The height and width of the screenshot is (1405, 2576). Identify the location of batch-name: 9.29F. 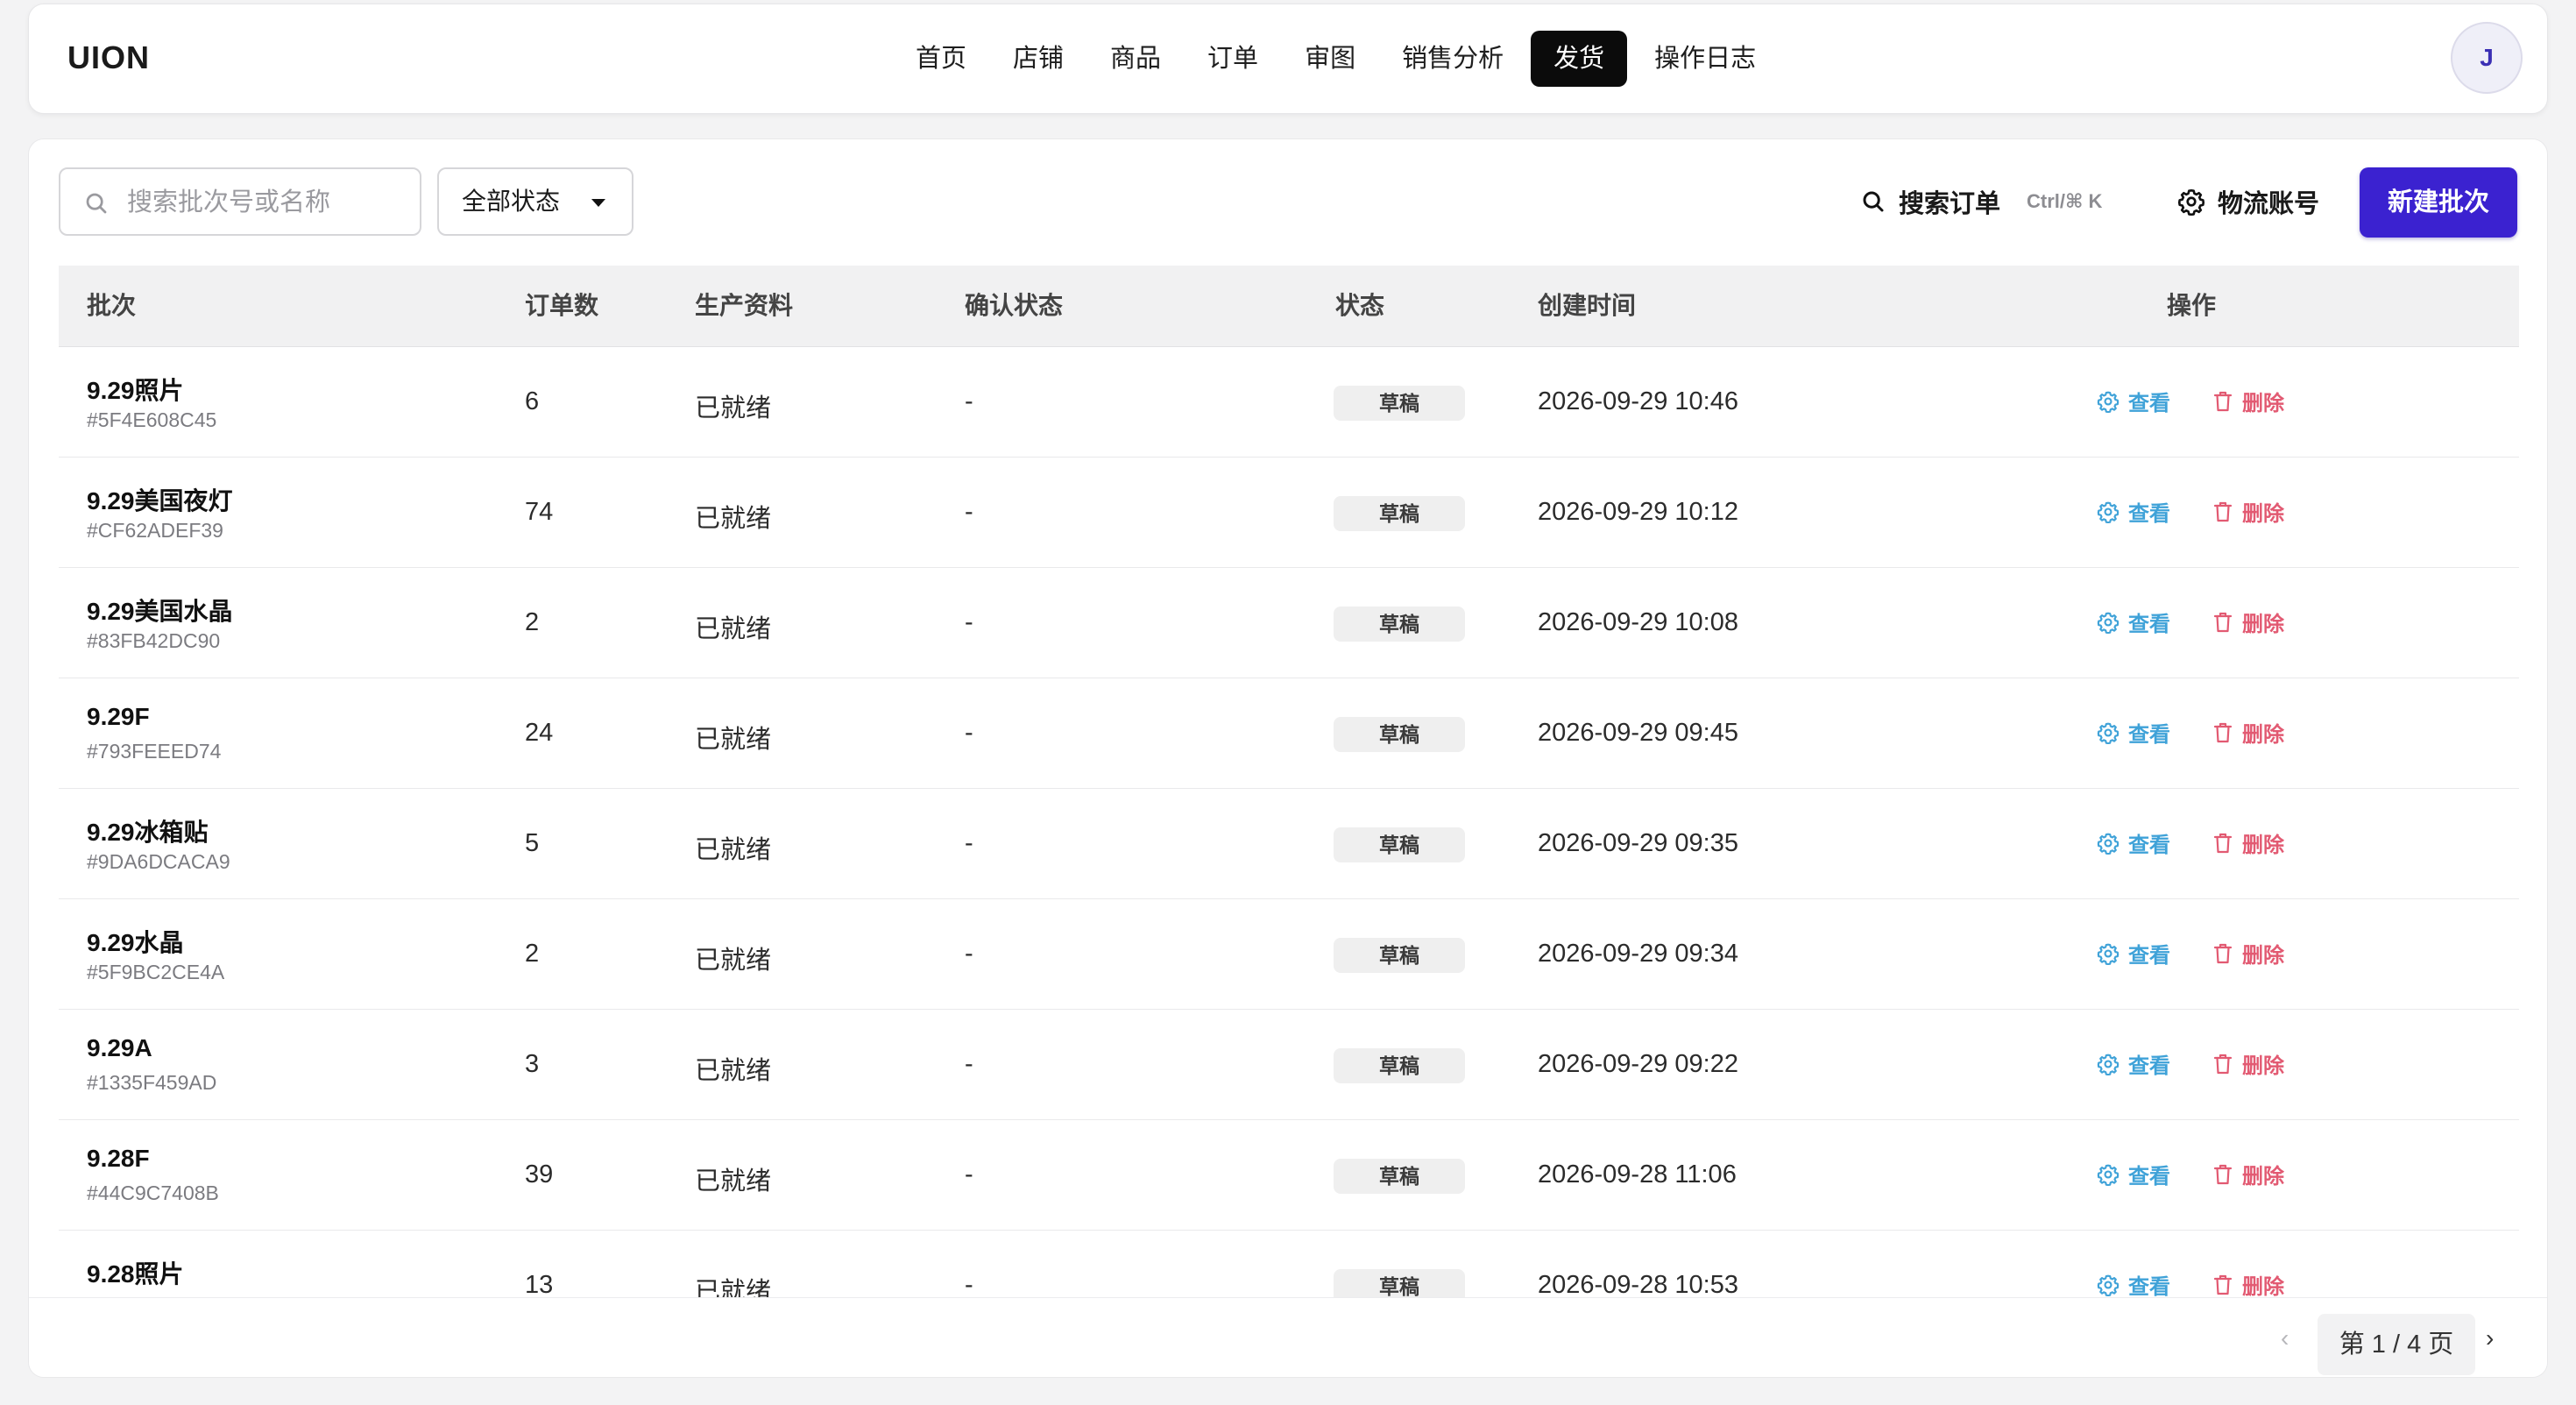
(118, 717).